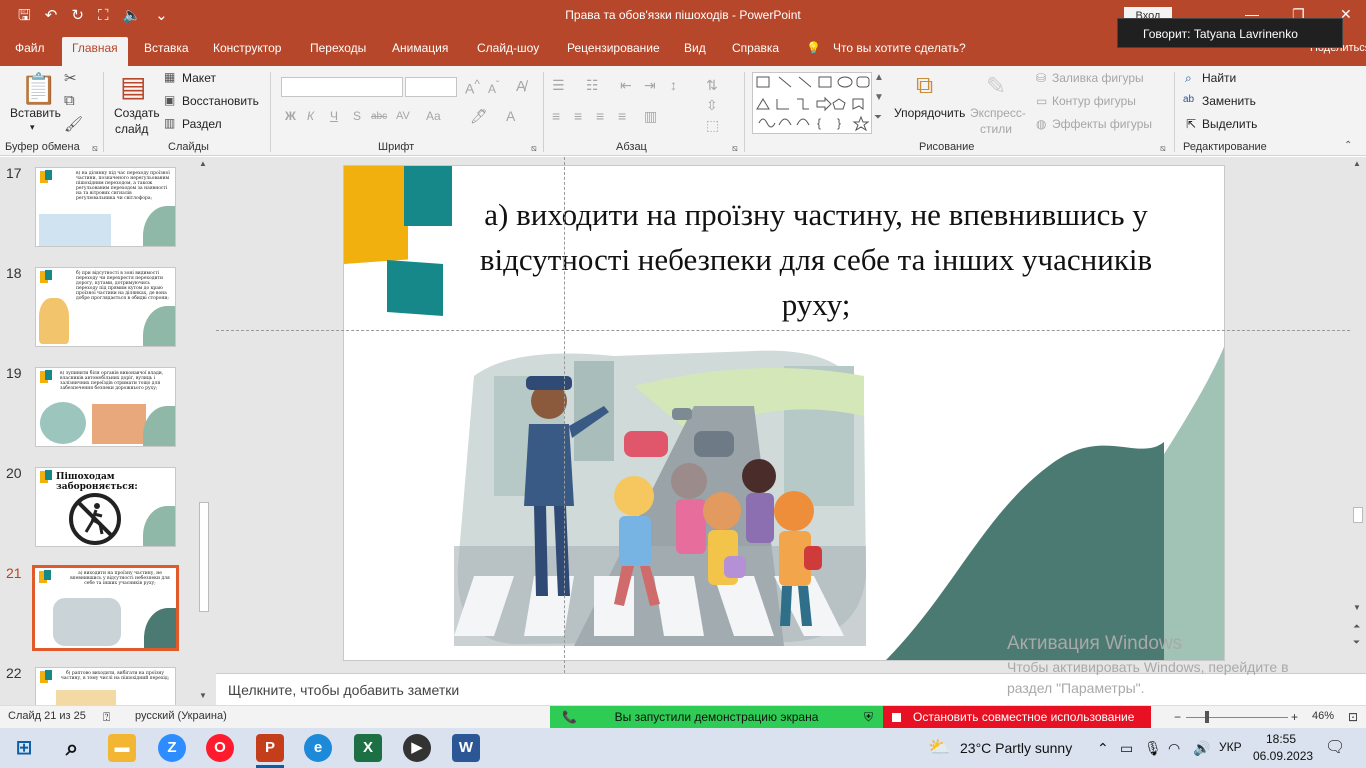 This screenshot has height=768, width=1366. I want to click on format-painter-icon: 🖌, so click(73, 124).